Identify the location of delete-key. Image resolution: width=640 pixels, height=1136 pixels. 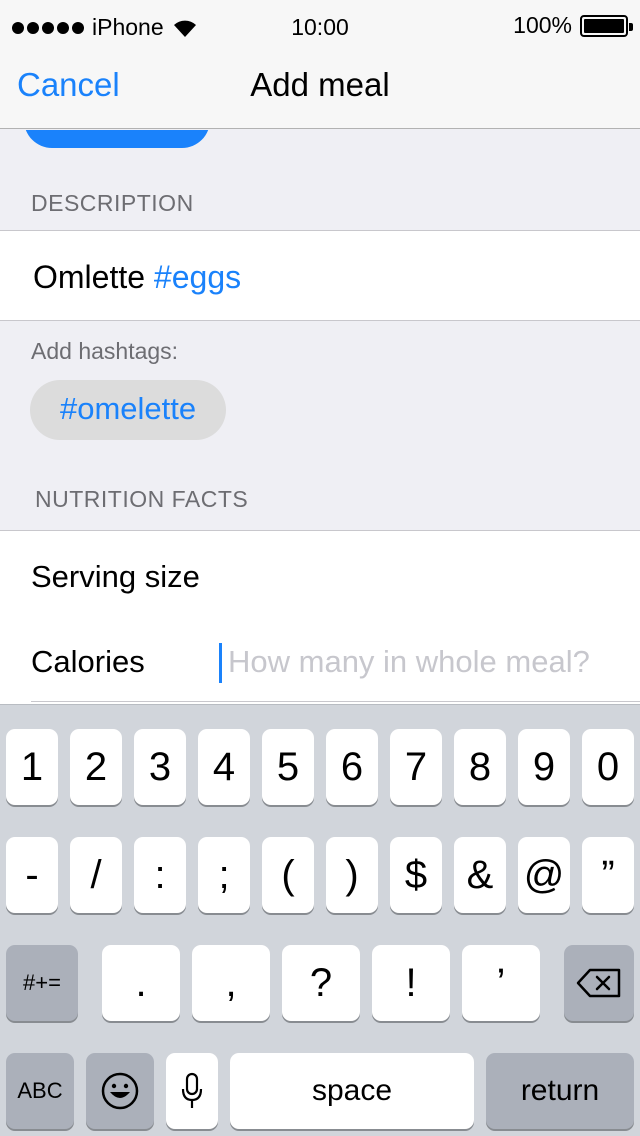
(599, 983).